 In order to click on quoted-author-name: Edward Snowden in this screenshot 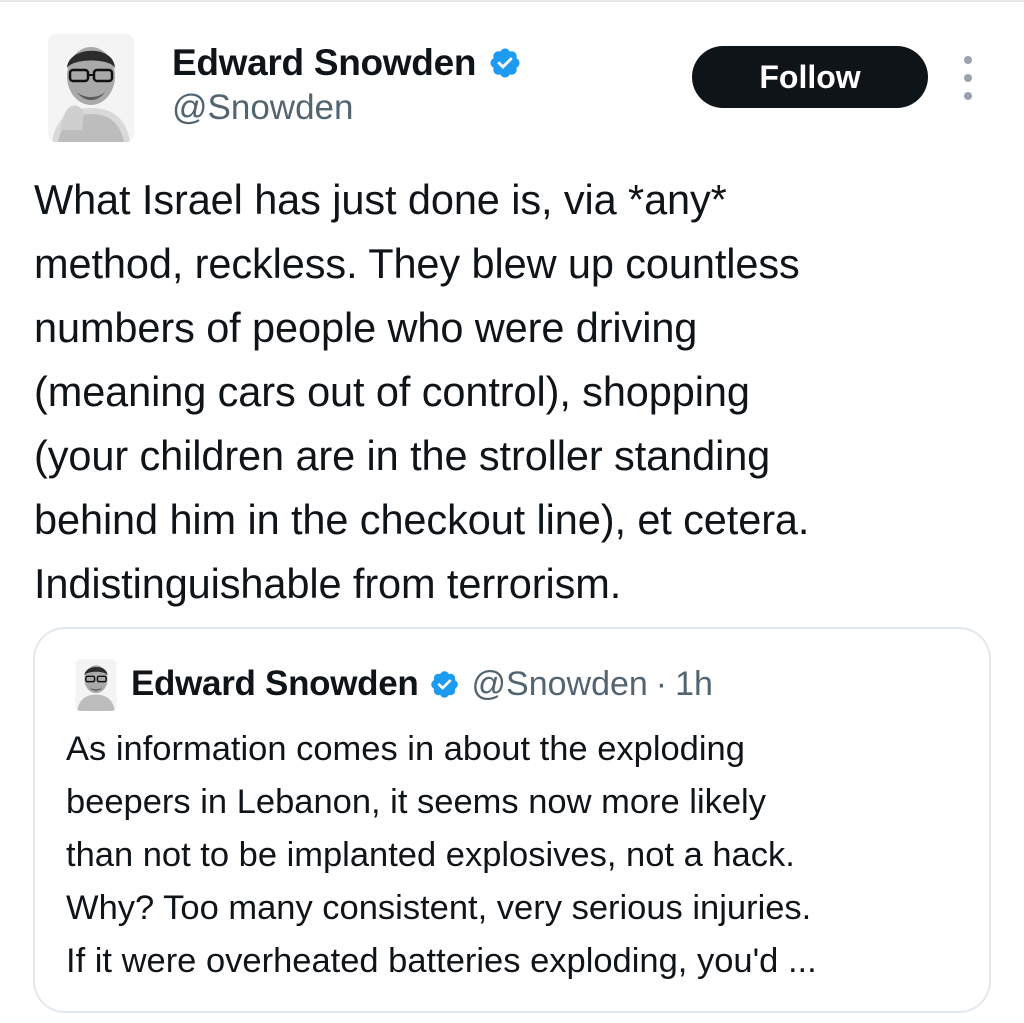, I will do `click(275, 683)`.